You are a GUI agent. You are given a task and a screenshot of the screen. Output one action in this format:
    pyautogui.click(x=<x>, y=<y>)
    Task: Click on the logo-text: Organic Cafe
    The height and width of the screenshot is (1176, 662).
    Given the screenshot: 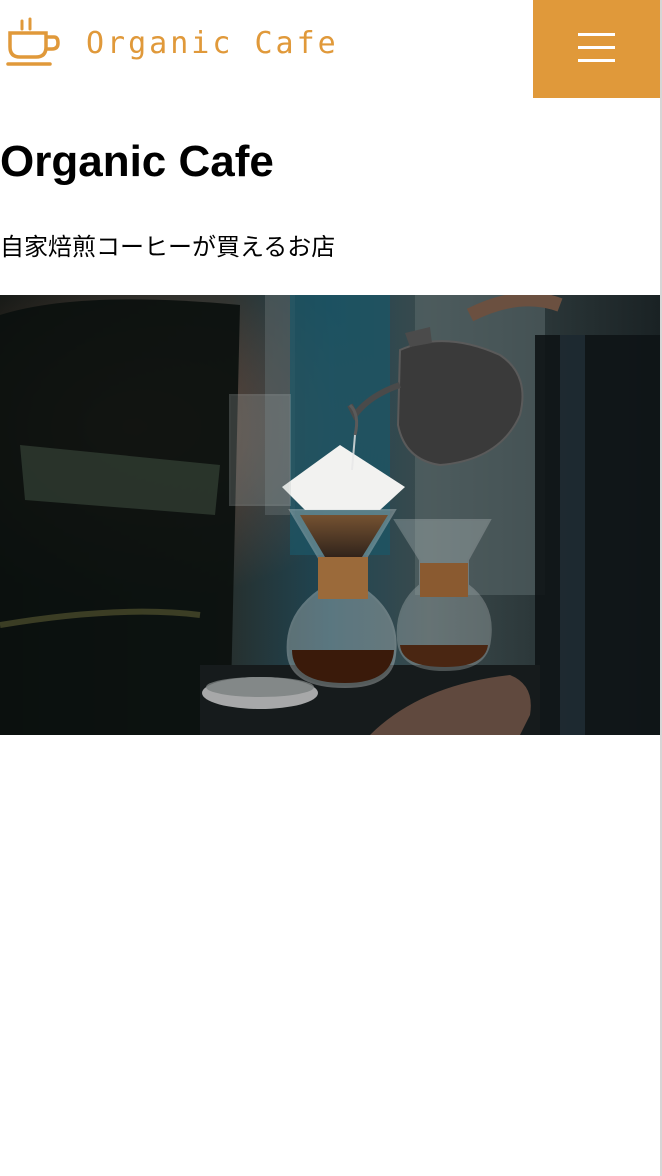 What is the action you would take?
    pyautogui.click(x=212, y=43)
    